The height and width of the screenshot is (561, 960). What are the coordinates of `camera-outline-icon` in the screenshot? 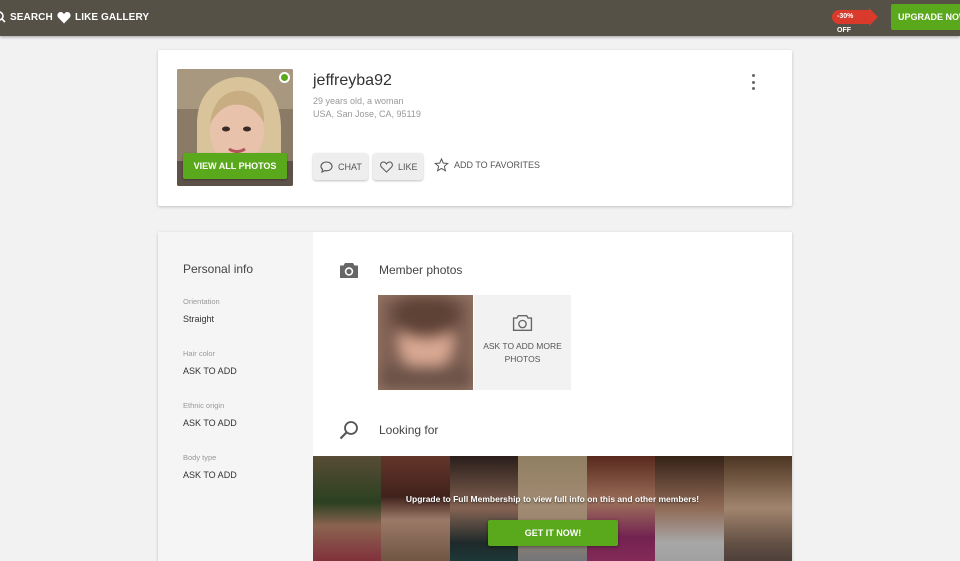 It's located at (522, 323).